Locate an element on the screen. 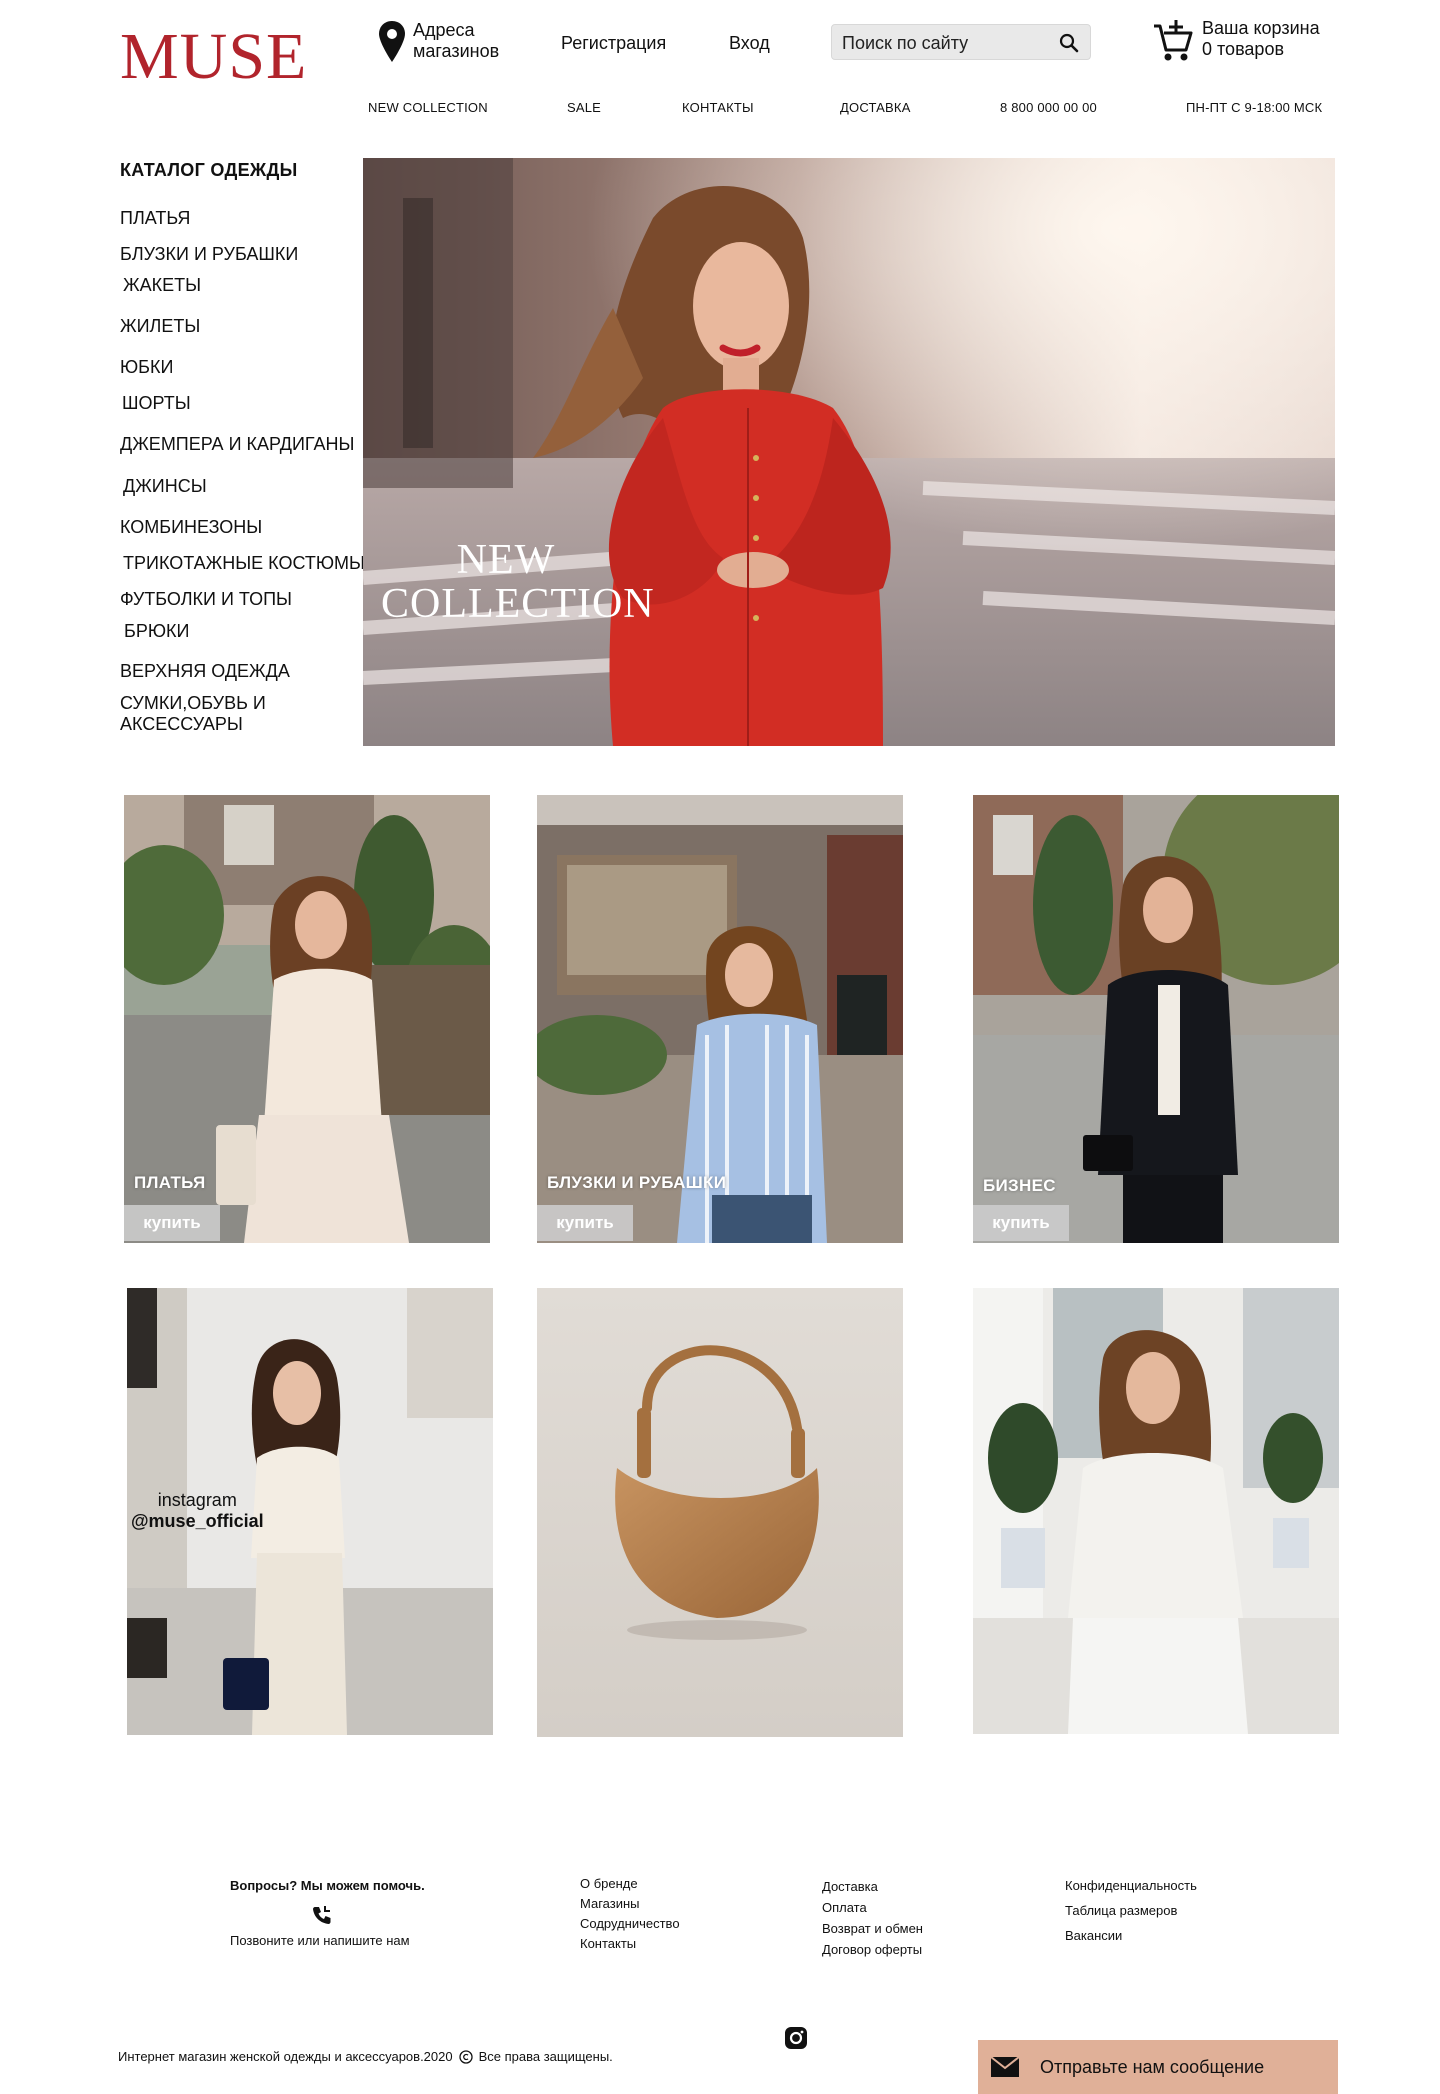 The height and width of the screenshot is (2094, 1440). category-tile-blouses: БЛУЗКИ И РУБАШКИ купить is located at coordinates (720, 1019).